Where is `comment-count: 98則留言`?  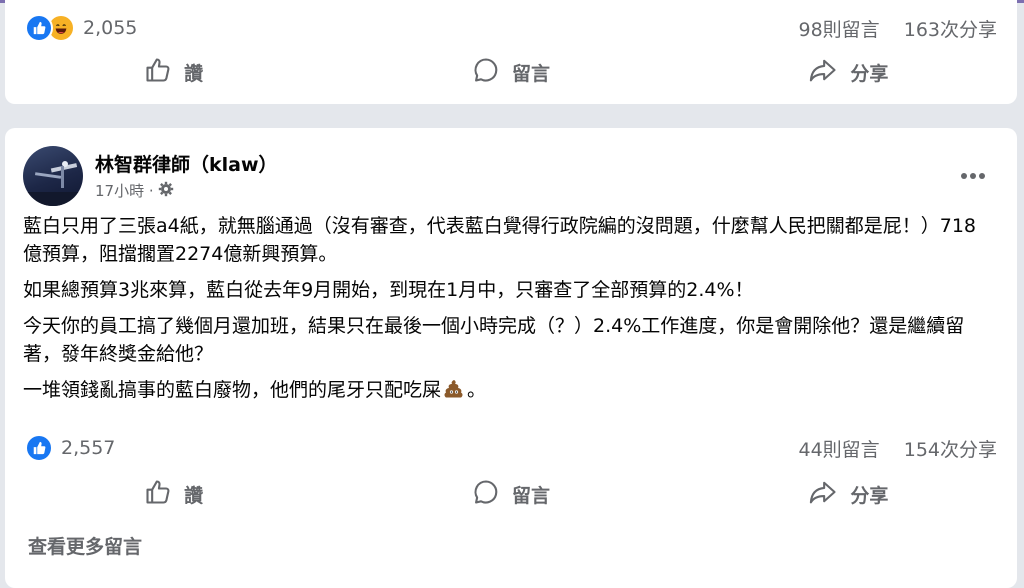 comment-count: 98則留言 is located at coordinates (839, 30).